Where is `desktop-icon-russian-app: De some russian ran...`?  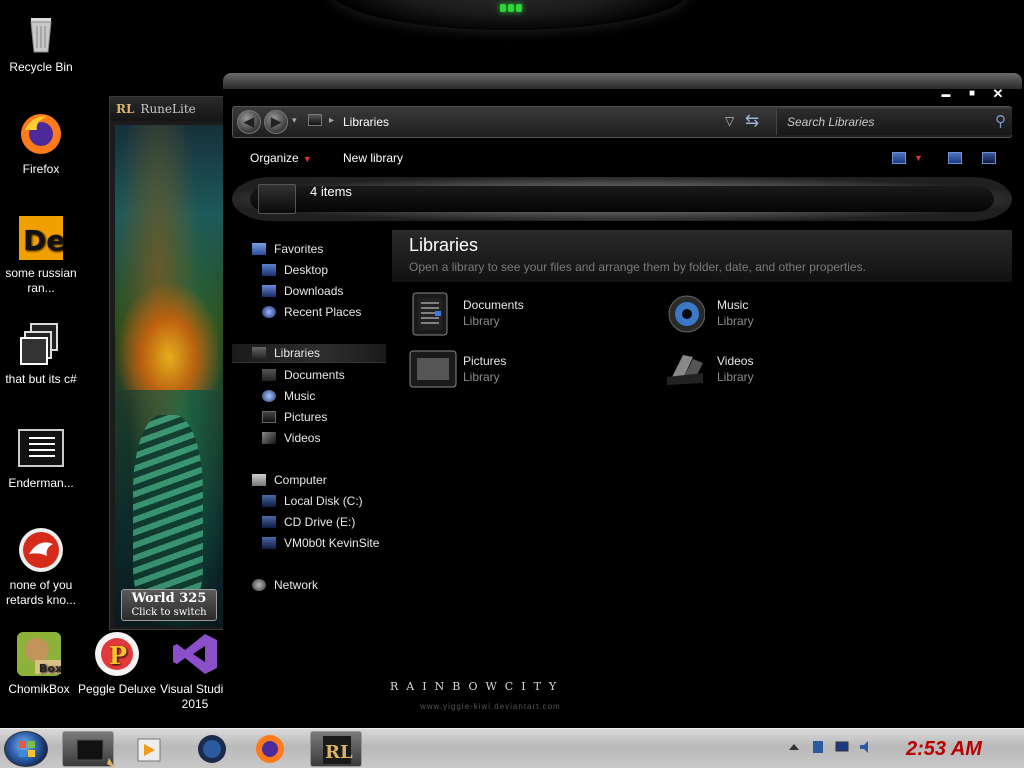 desktop-icon-russian-app: De some russian ran... is located at coordinates (41, 255).